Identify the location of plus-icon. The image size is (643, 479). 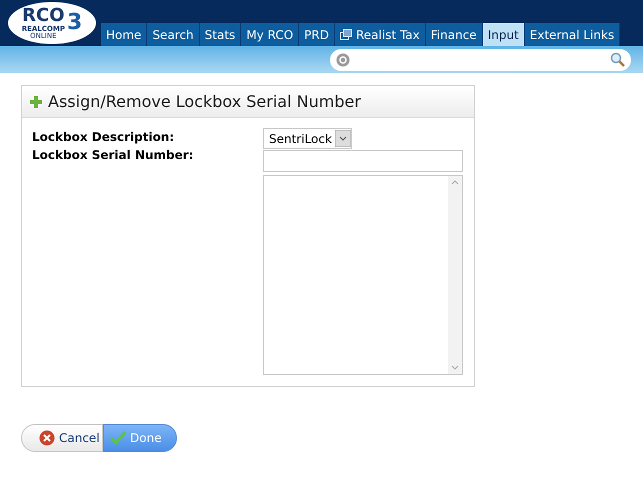
(36, 102).